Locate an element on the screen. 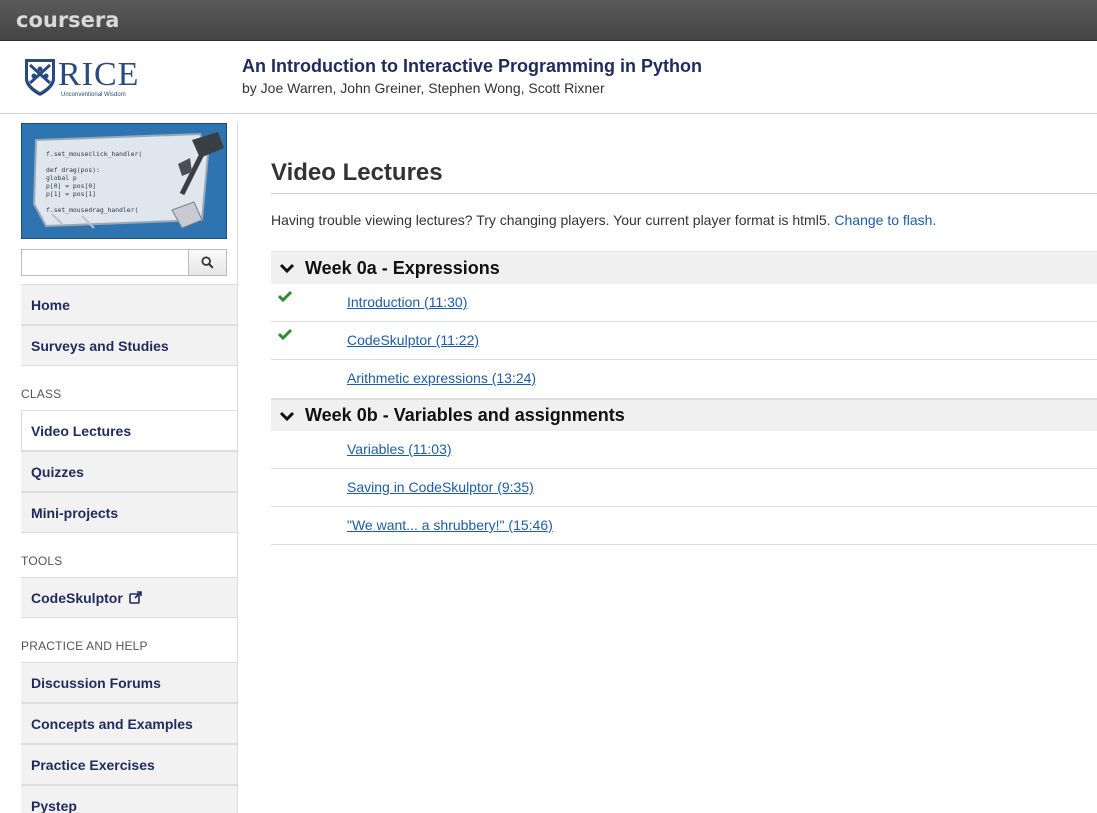 Image resolution: width=1097 pixels, height=813 pixels. sidebar-item-practice-exercises: Practice Exercises is located at coordinates (129, 764).